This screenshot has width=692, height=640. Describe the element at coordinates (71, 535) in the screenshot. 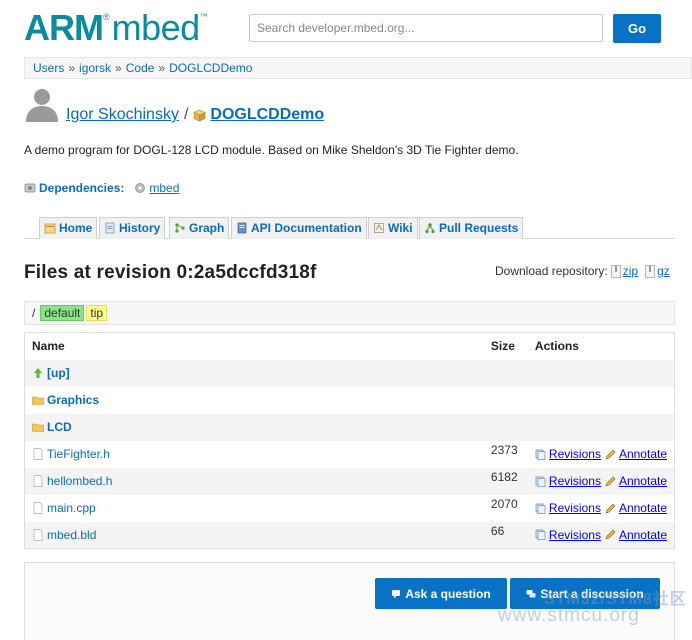

I see `file-link-mbed-bld: mbed.bld` at that location.